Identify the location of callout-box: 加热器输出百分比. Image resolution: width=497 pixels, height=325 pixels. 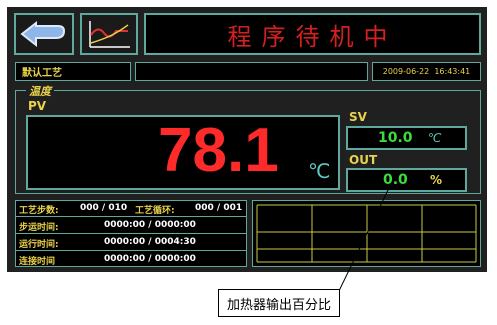
(279, 303).